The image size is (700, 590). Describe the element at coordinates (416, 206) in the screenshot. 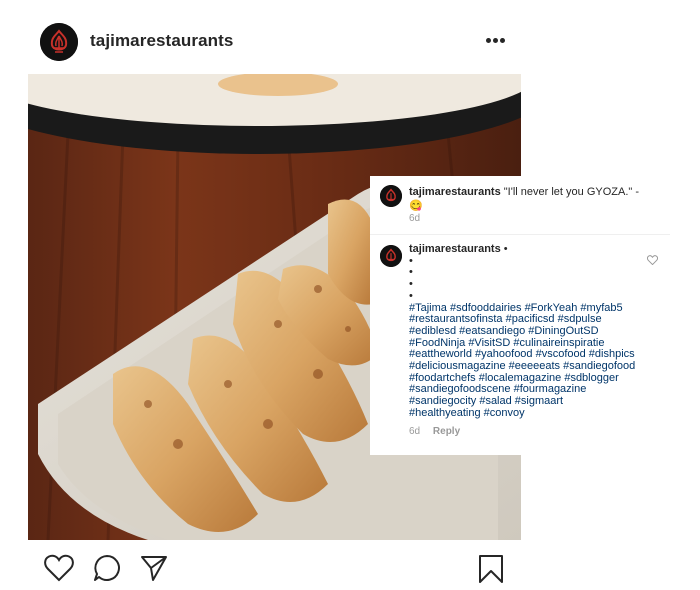

I see `emoji: 😋` at that location.